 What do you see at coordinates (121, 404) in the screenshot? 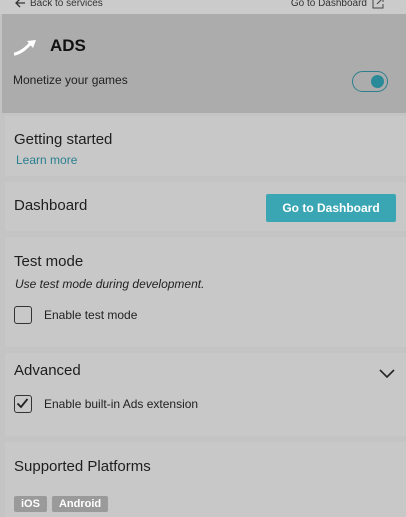
I see `enable-ads-extension-label: Enable built-in Ads extension` at bounding box center [121, 404].